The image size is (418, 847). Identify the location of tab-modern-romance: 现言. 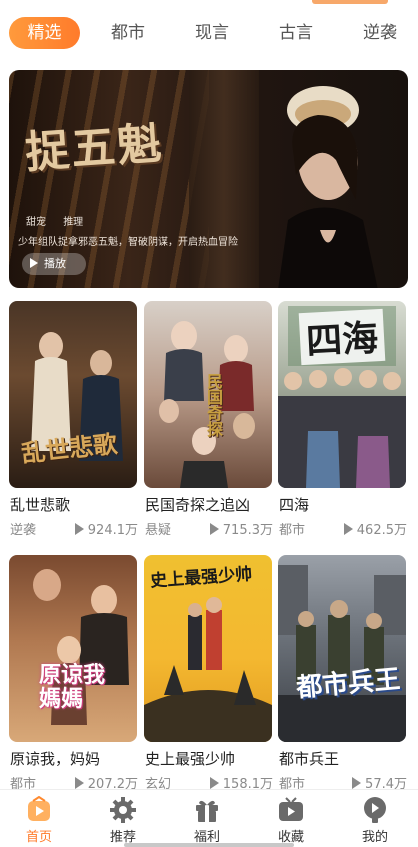
(212, 33).